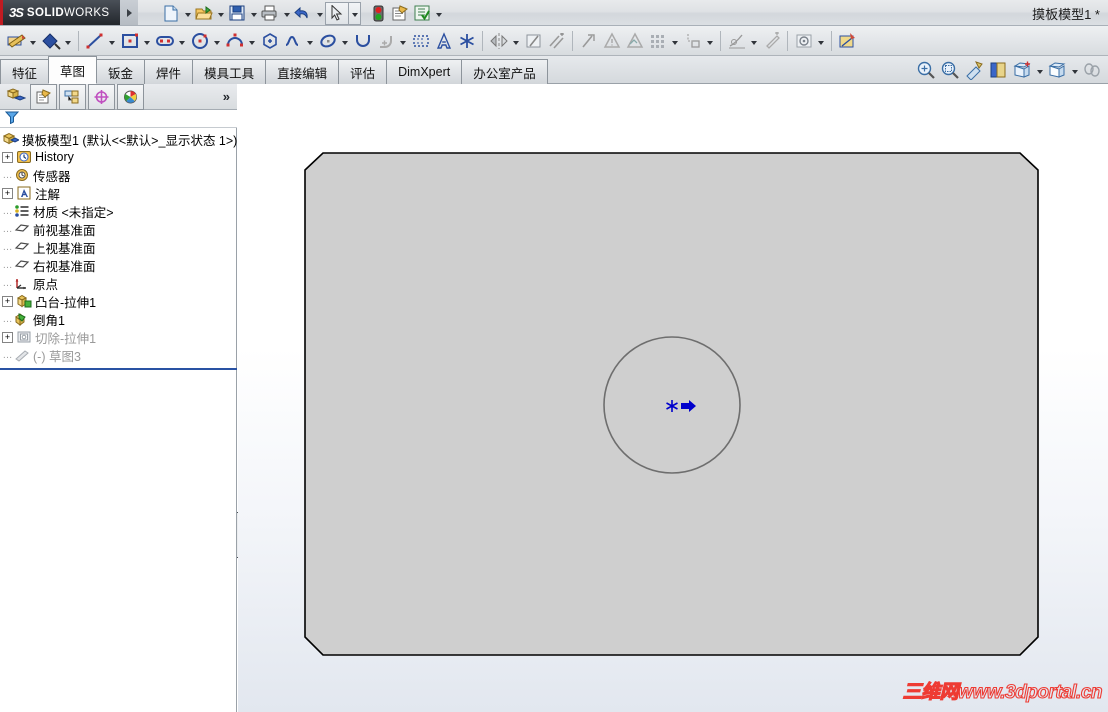 The height and width of the screenshot is (712, 1108). I want to click on slot-icon, so click(164, 41).